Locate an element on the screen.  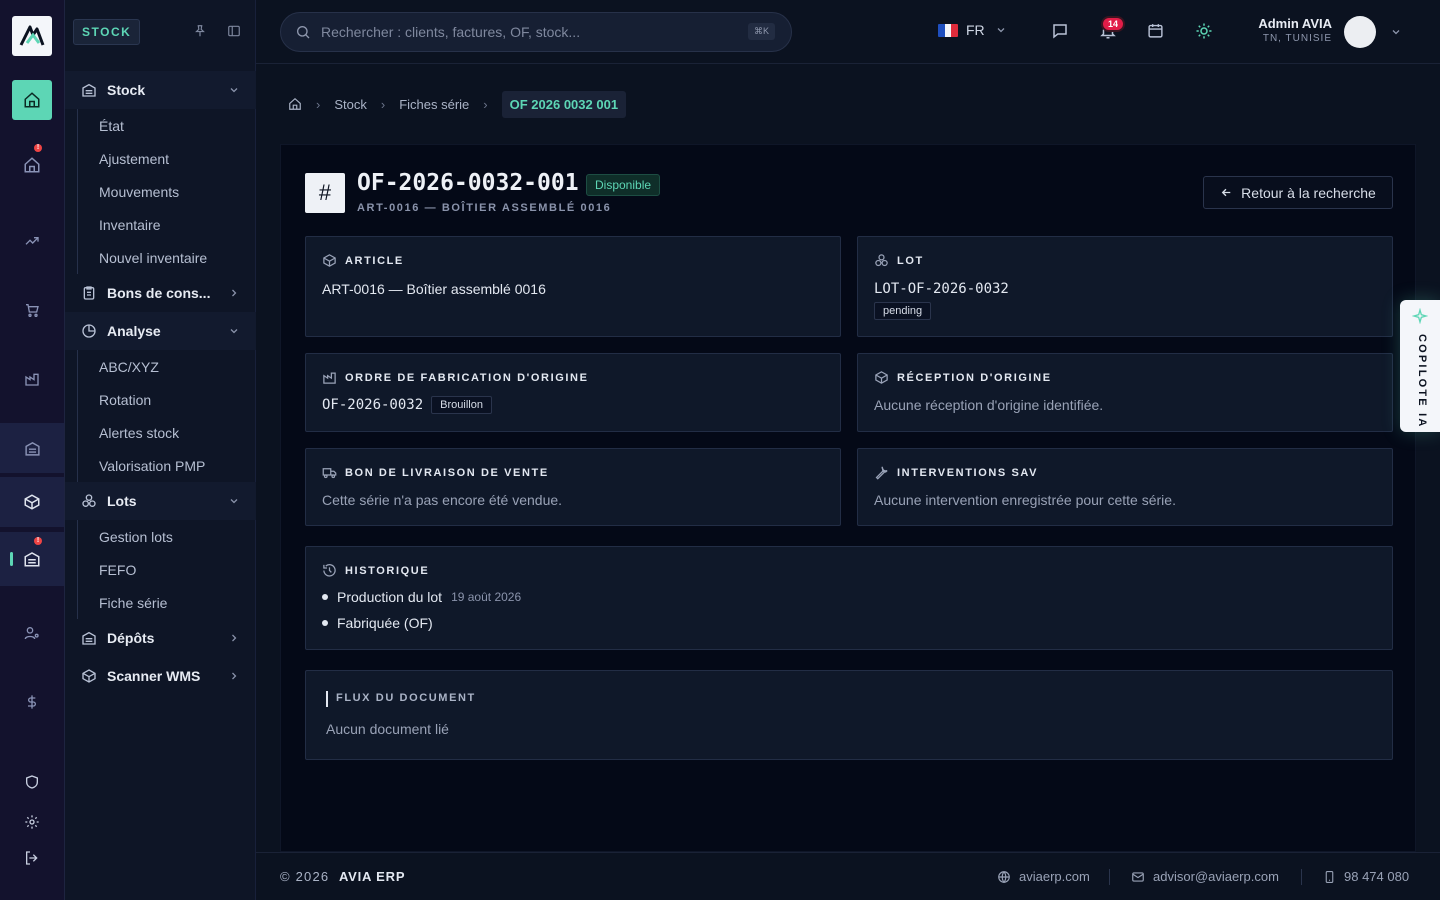
logout-icon is located at coordinates (32, 858).